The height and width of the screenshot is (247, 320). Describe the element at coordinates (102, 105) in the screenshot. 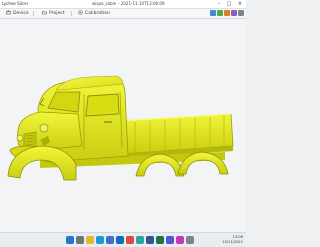

I see `side-window` at that location.